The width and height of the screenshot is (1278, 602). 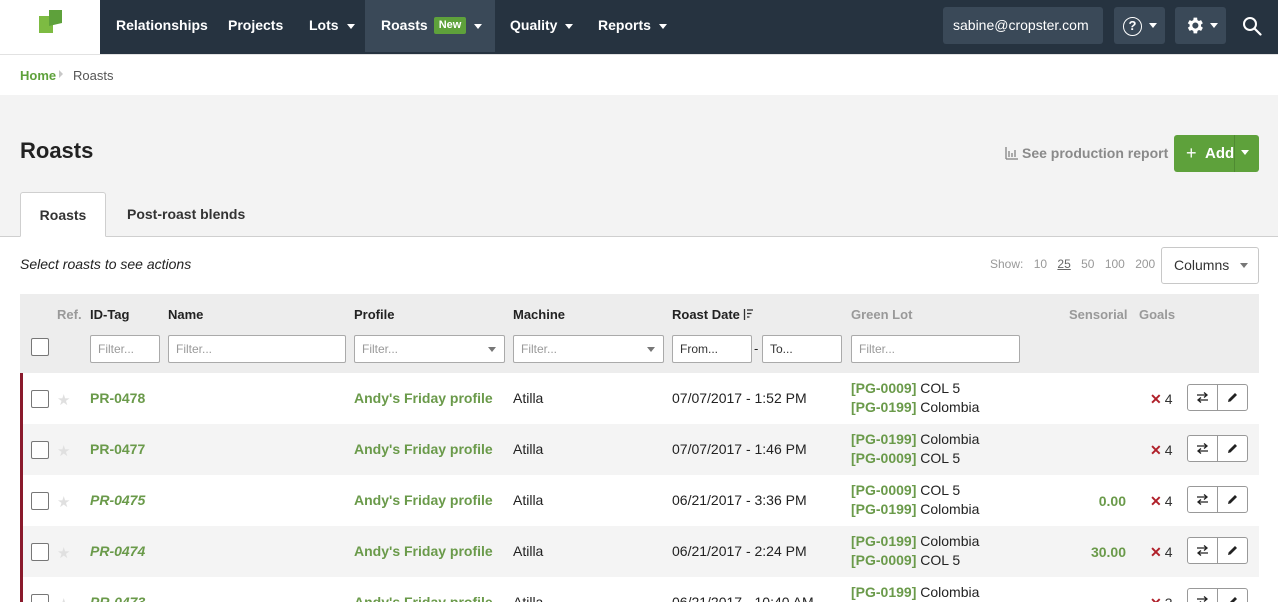 I want to click on col-machine: Machine, so click(x=539, y=314).